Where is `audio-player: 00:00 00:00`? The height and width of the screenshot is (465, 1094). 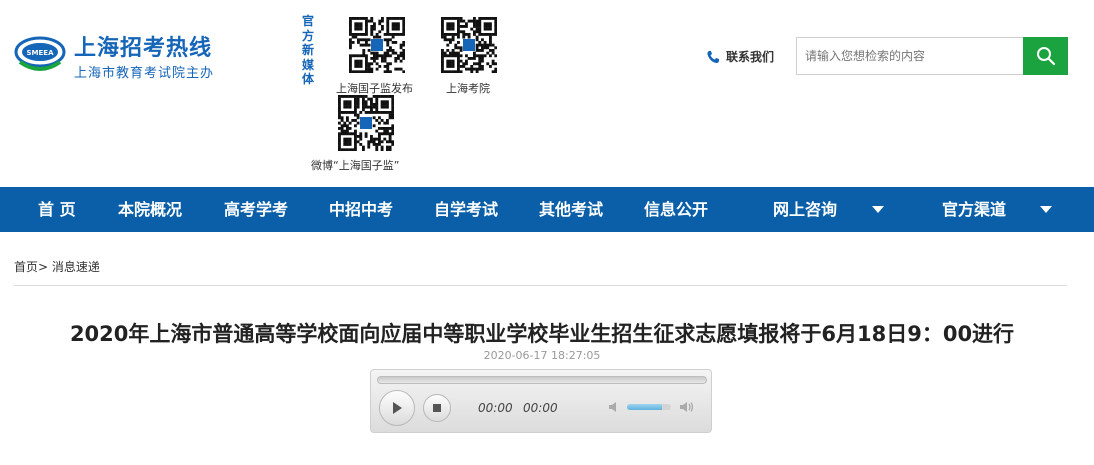 audio-player: 00:00 00:00 is located at coordinates (541, 401).